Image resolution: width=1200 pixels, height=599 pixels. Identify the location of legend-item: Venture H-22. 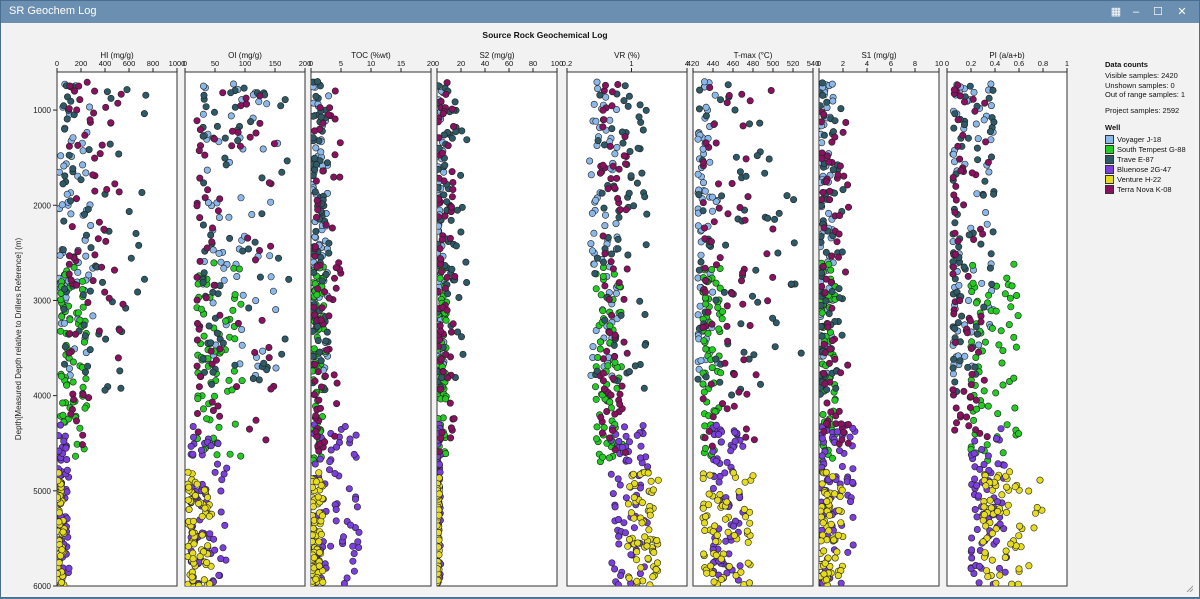
(1152, 179).